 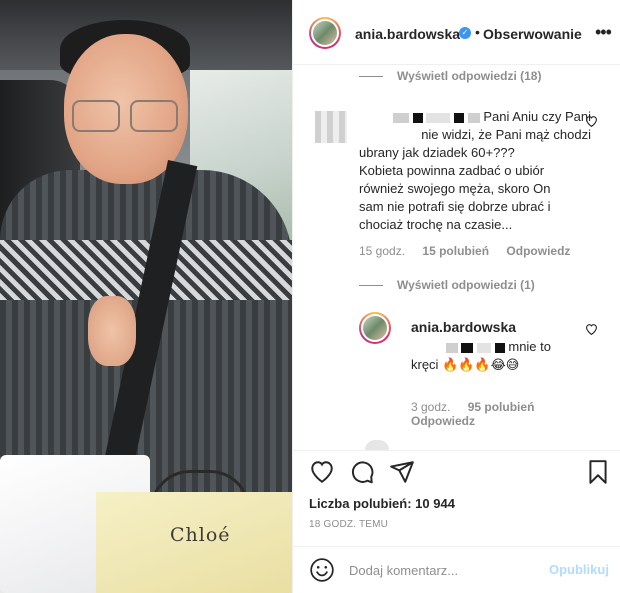 What do you see at coordinates (598, 472) in the screenshot?
I see `save-bookmark-icon` at bounding box center [598, 472].